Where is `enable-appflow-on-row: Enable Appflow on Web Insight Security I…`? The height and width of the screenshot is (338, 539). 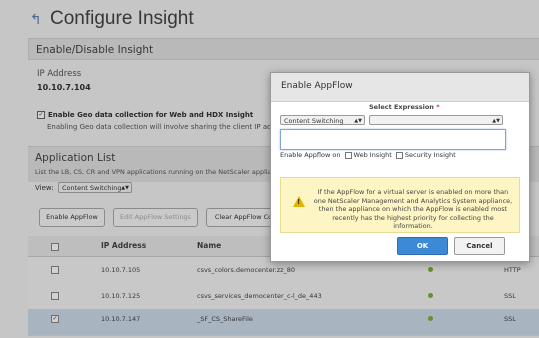
enable-appflow-on-row: Enable Appflow on Web Insight Security I… is located at coordinates (368, 155).